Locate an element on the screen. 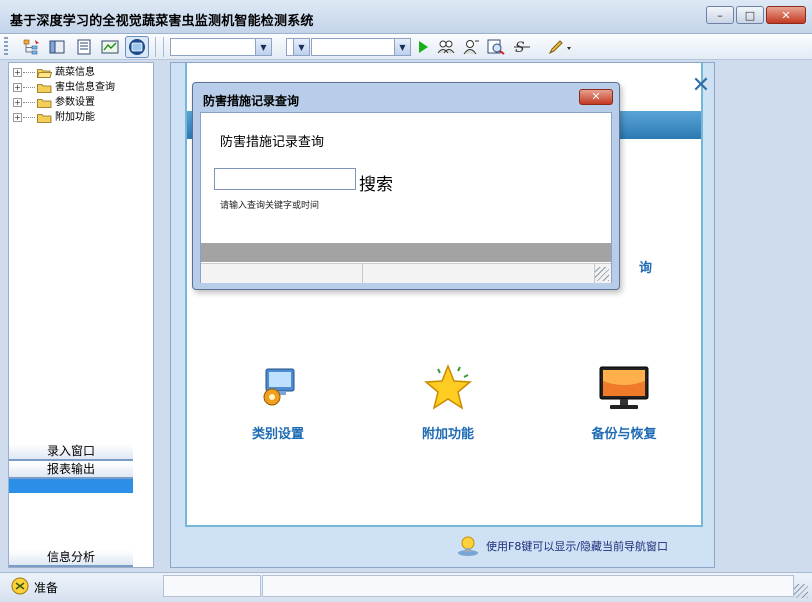 This screenshot has height=602, width=812. feature-label: 备份与恢复 is located at coordinates (624, 434).